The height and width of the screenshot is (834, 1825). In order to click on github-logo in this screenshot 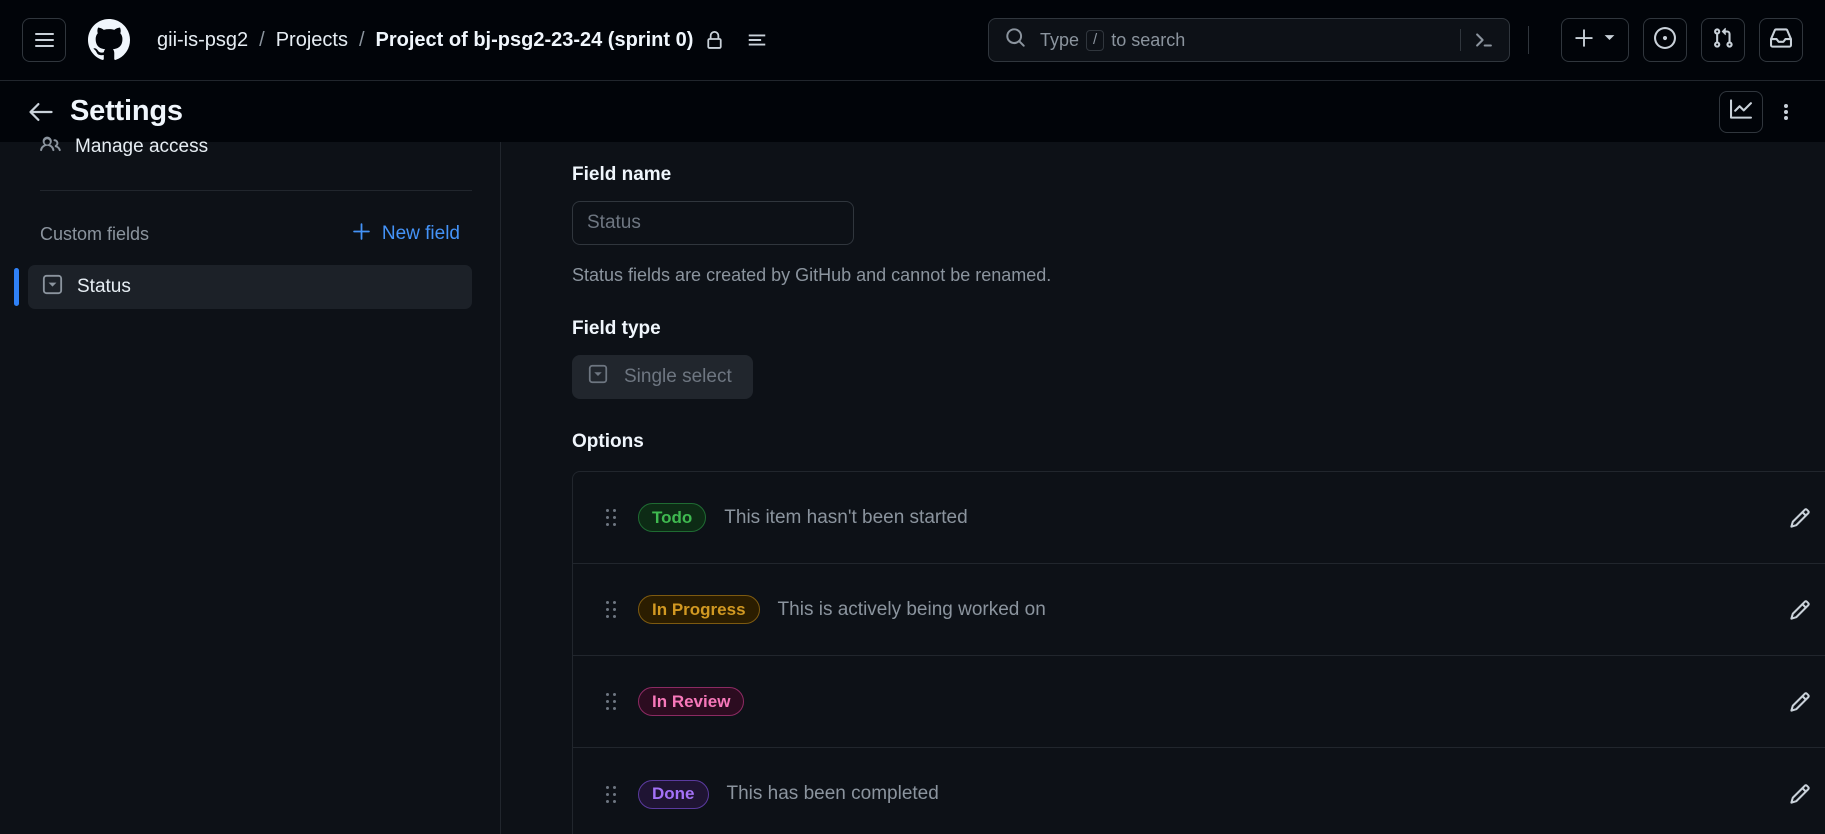, I will do `click(109, 40)`.